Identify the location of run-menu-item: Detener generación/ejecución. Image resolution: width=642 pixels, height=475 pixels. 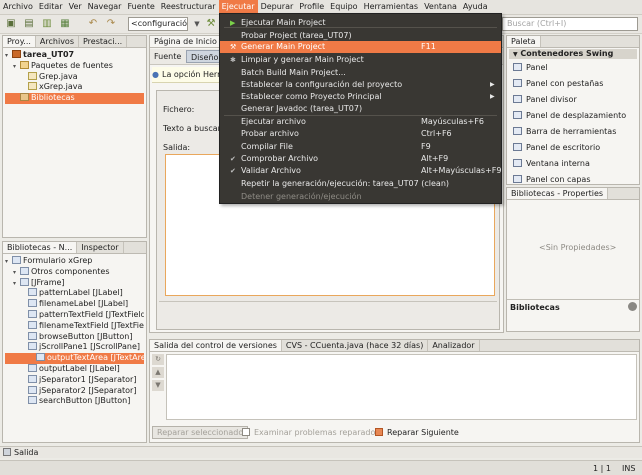
(360, 197).